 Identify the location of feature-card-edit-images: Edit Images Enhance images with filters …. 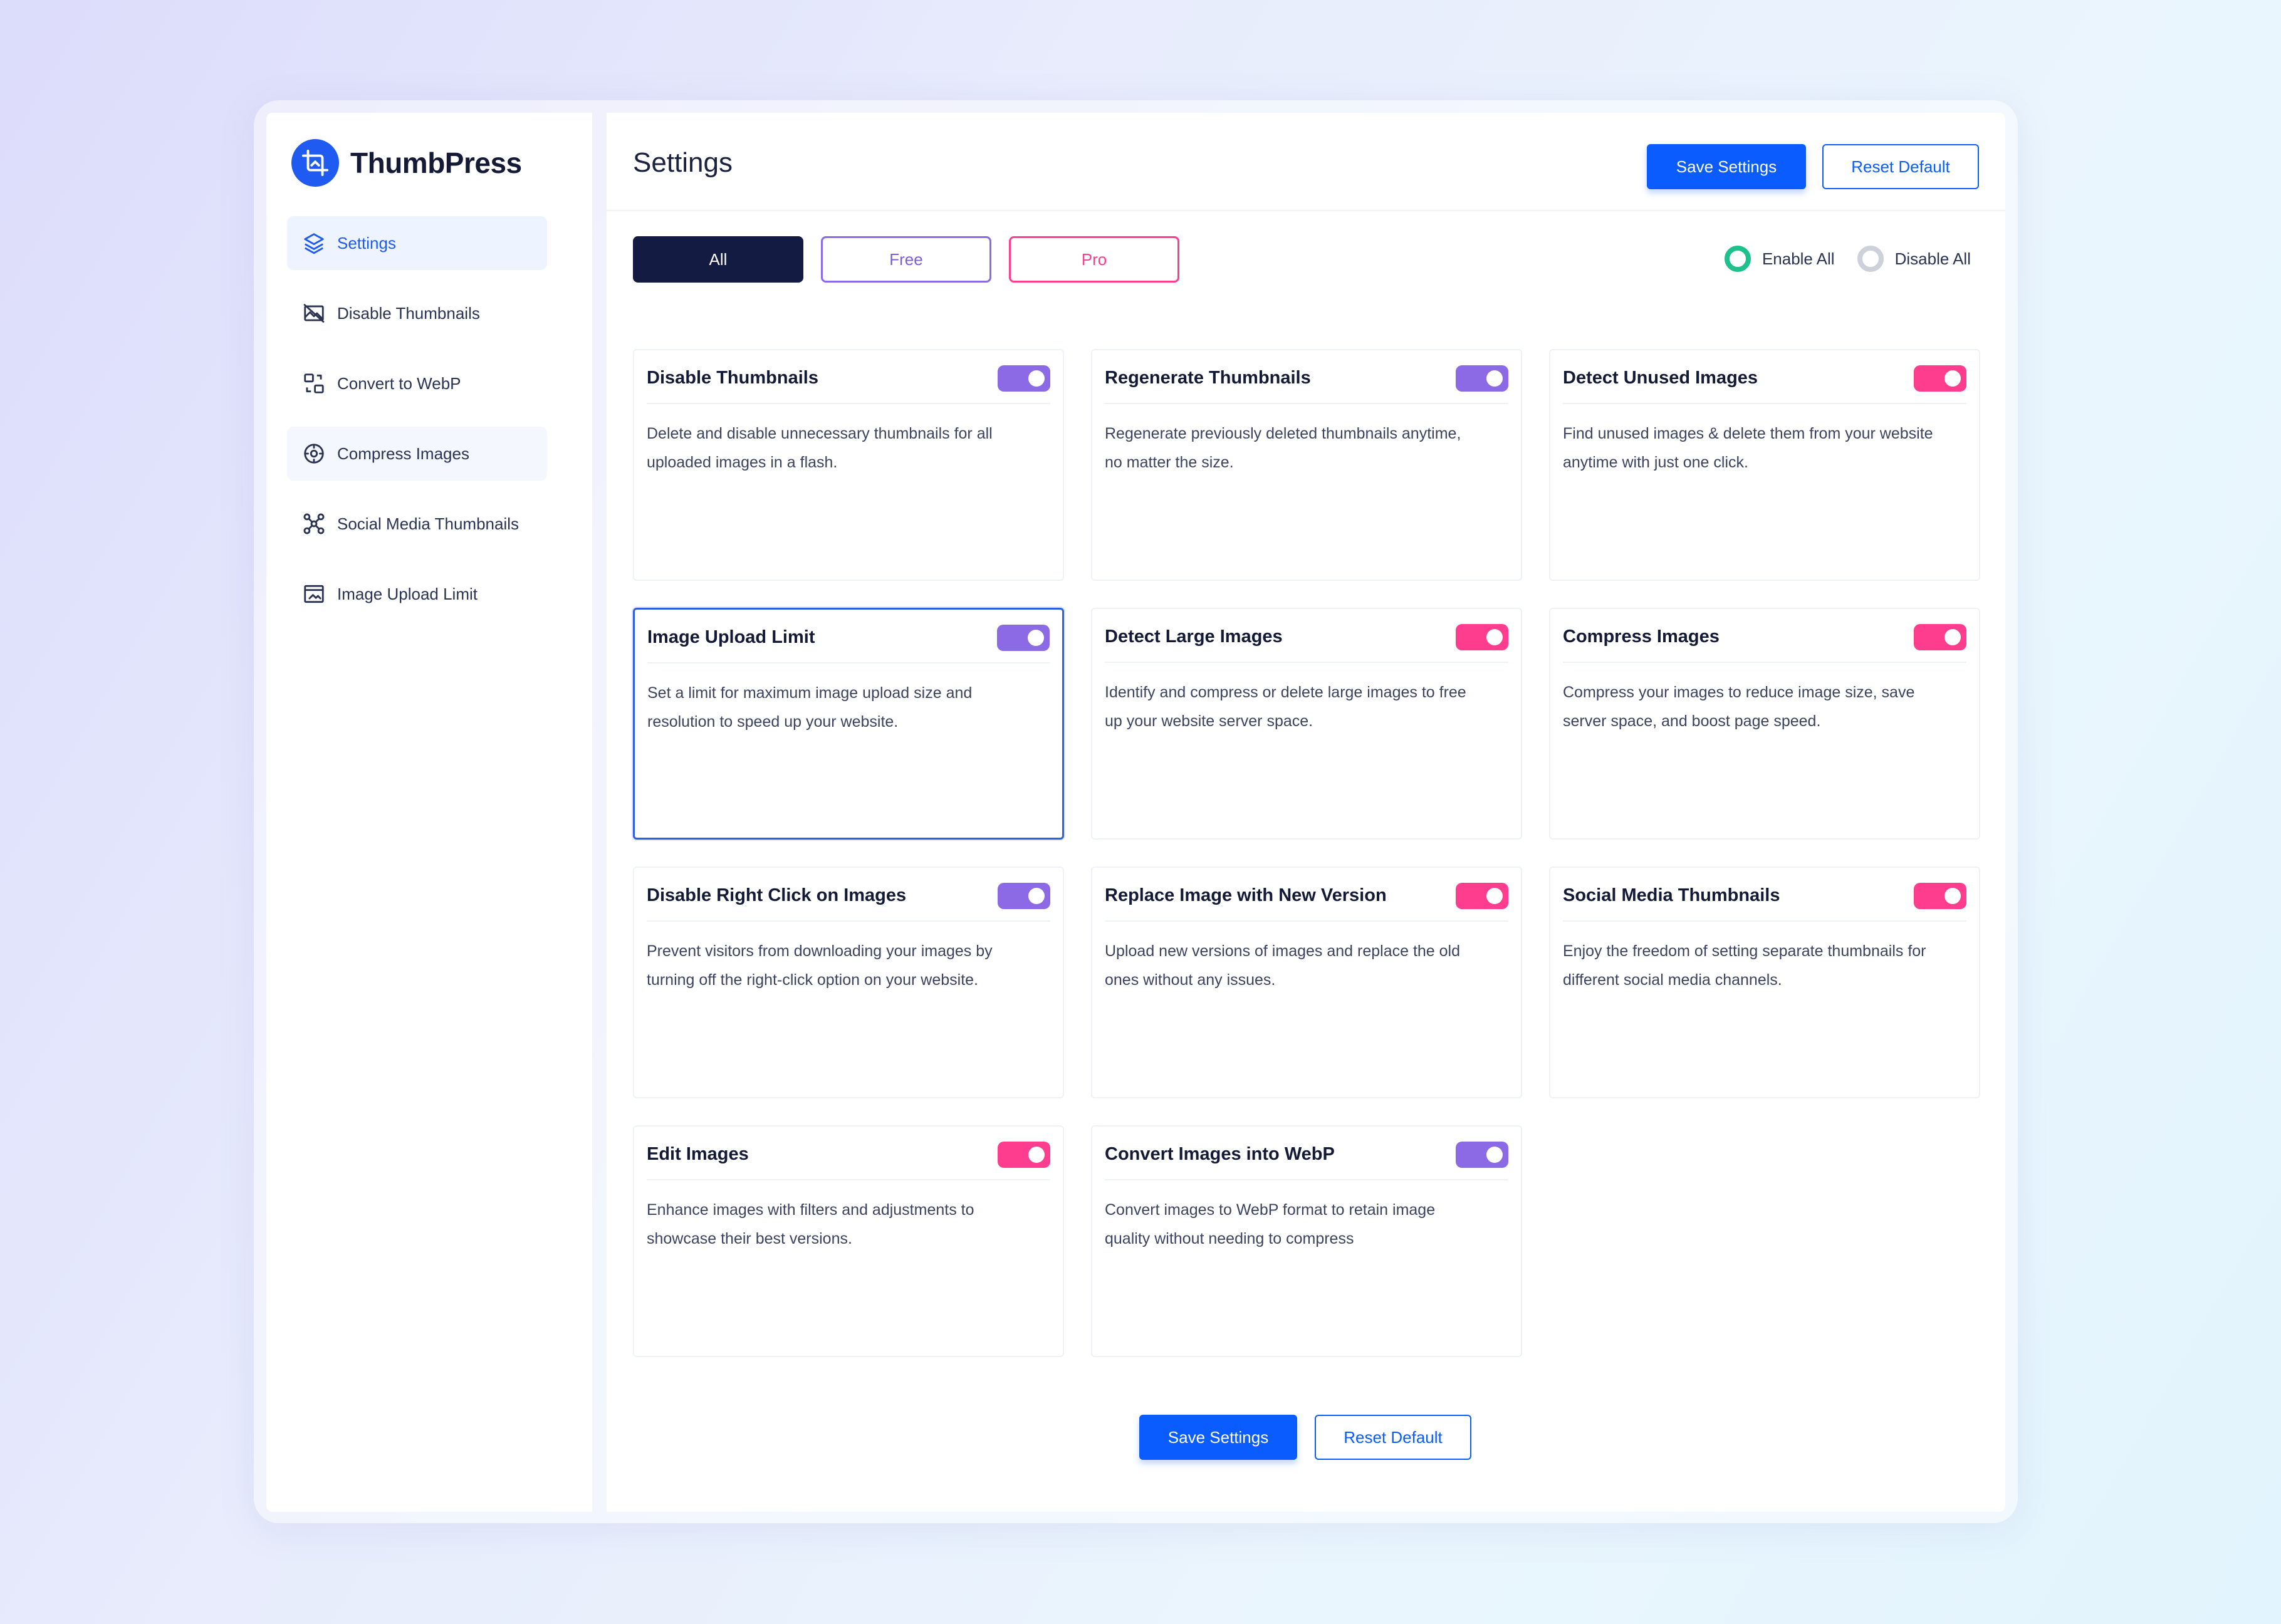
(848, 1241).